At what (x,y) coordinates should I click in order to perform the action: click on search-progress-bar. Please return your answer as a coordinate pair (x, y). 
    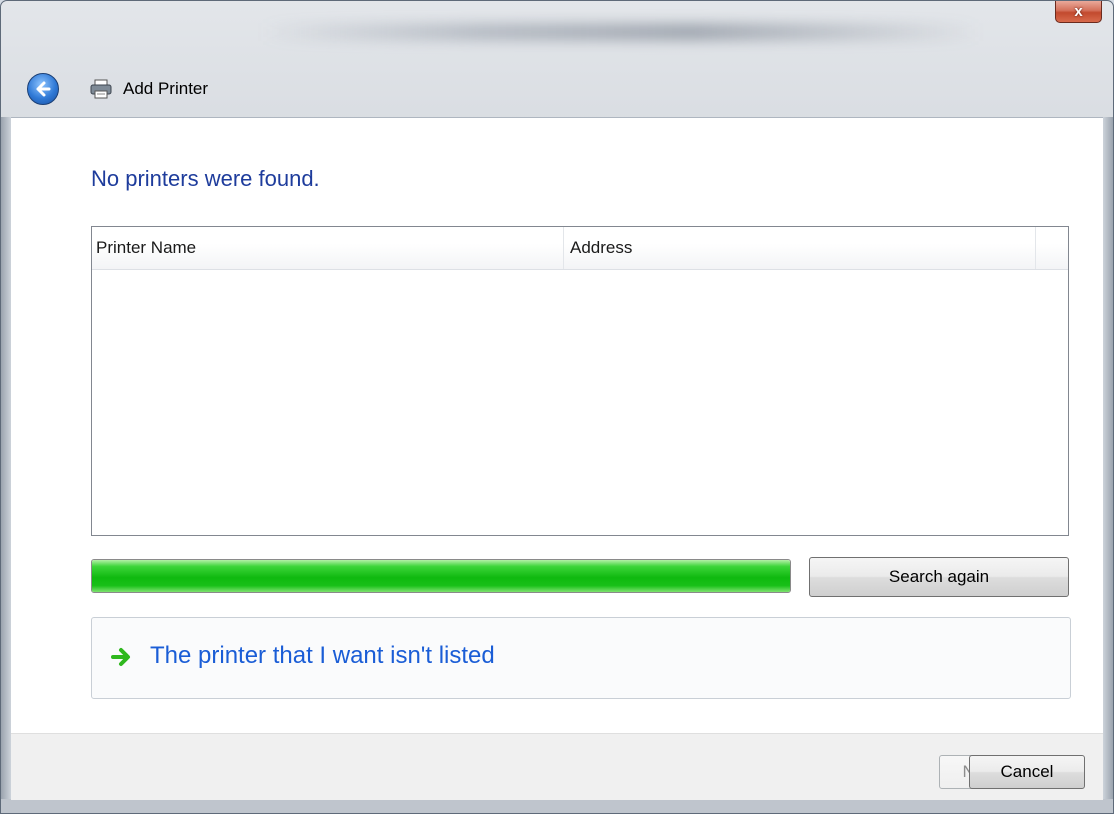
    Looking at the image, I should click on (441, 576).